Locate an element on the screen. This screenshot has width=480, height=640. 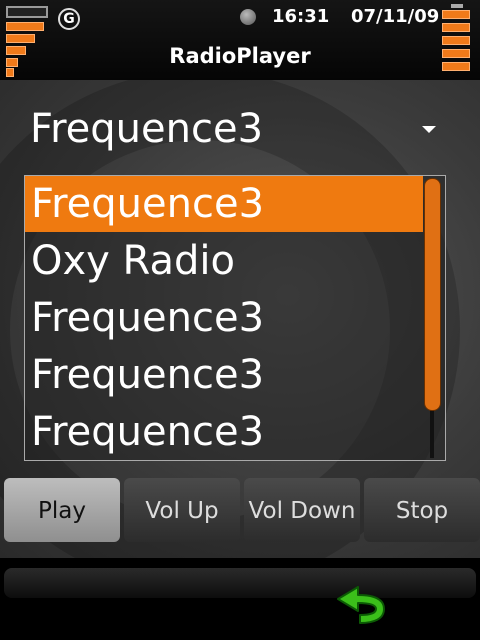
bottom-bar is located at coordinates (240, 599).